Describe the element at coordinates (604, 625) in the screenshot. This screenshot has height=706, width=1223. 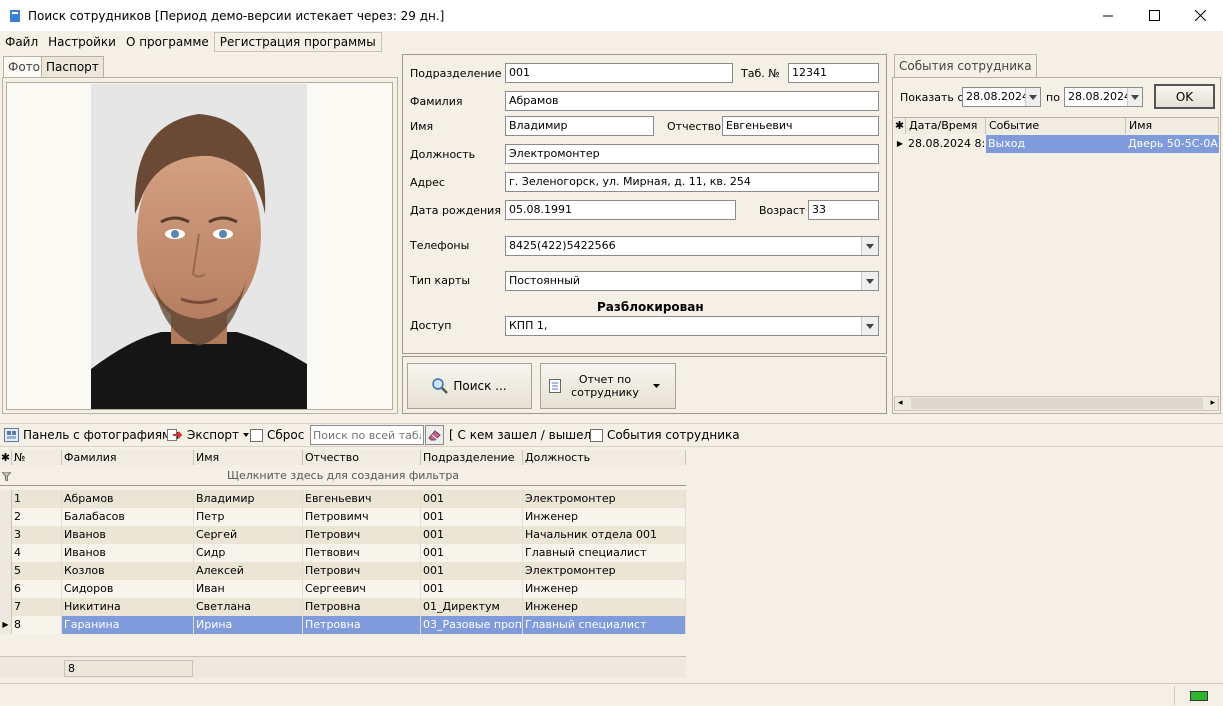
I see `cell-position: Главный специалист` at that location.